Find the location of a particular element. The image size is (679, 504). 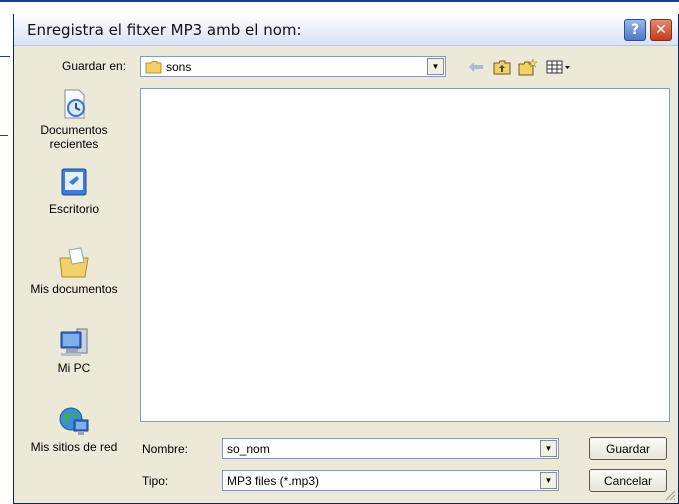

place-recent-documents: Documentos recientes is located at coordinates (74, 119).